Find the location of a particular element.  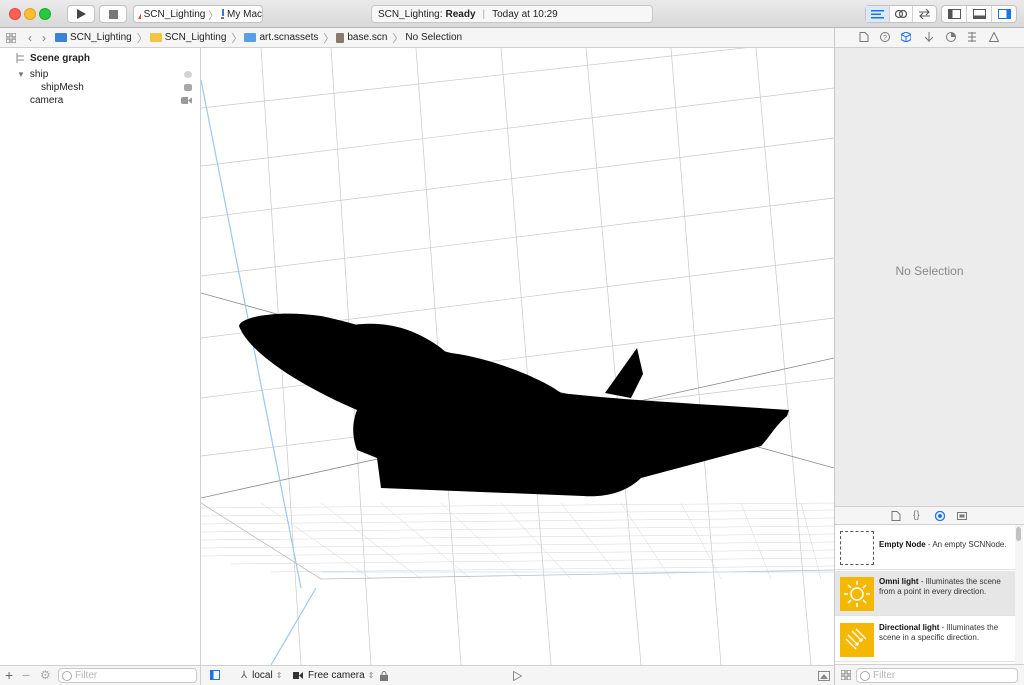

scene-node-camera: camera is located at coordinates (100, 100).